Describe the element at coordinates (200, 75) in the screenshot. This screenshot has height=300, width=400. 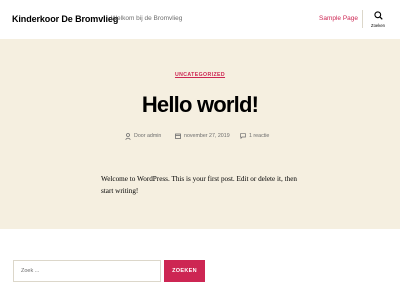
I see `post-category-link: UNCATEGORIZED` at that location.